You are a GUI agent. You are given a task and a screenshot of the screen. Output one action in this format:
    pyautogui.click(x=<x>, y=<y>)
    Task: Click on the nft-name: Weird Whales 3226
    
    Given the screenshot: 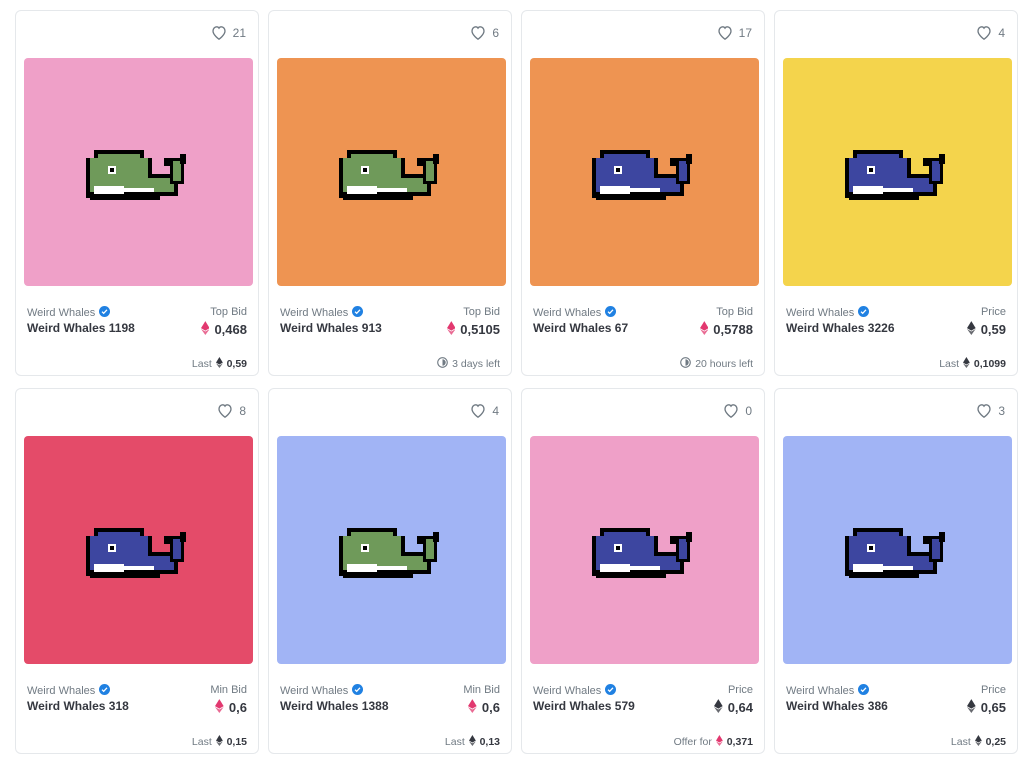 What is the action you would take?
    pyautogui.click(x=840, y=328)
    